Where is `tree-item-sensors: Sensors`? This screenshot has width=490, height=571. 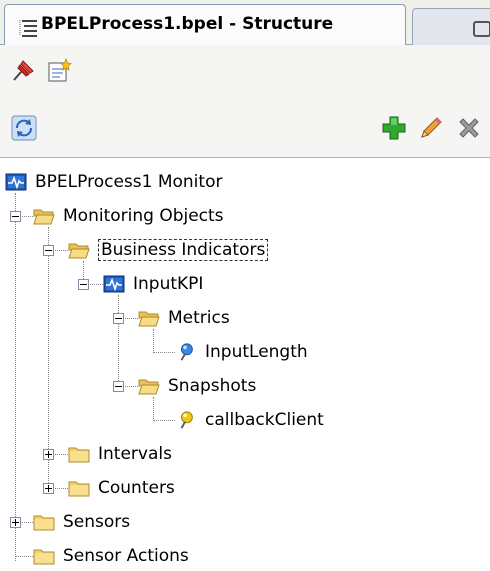 tree-item-sensors: Sensors is located at coordinates (81, 522).